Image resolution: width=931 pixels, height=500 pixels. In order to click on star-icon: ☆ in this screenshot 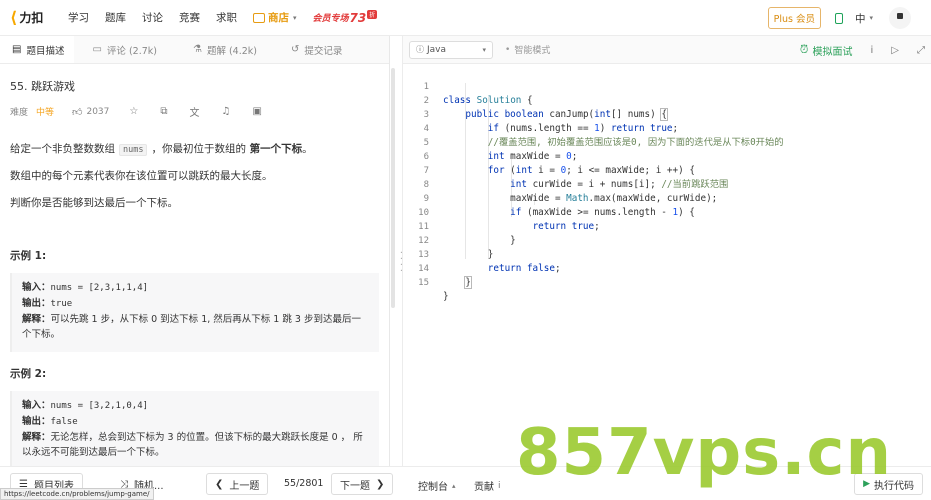, I will do `click(133, 111)`.